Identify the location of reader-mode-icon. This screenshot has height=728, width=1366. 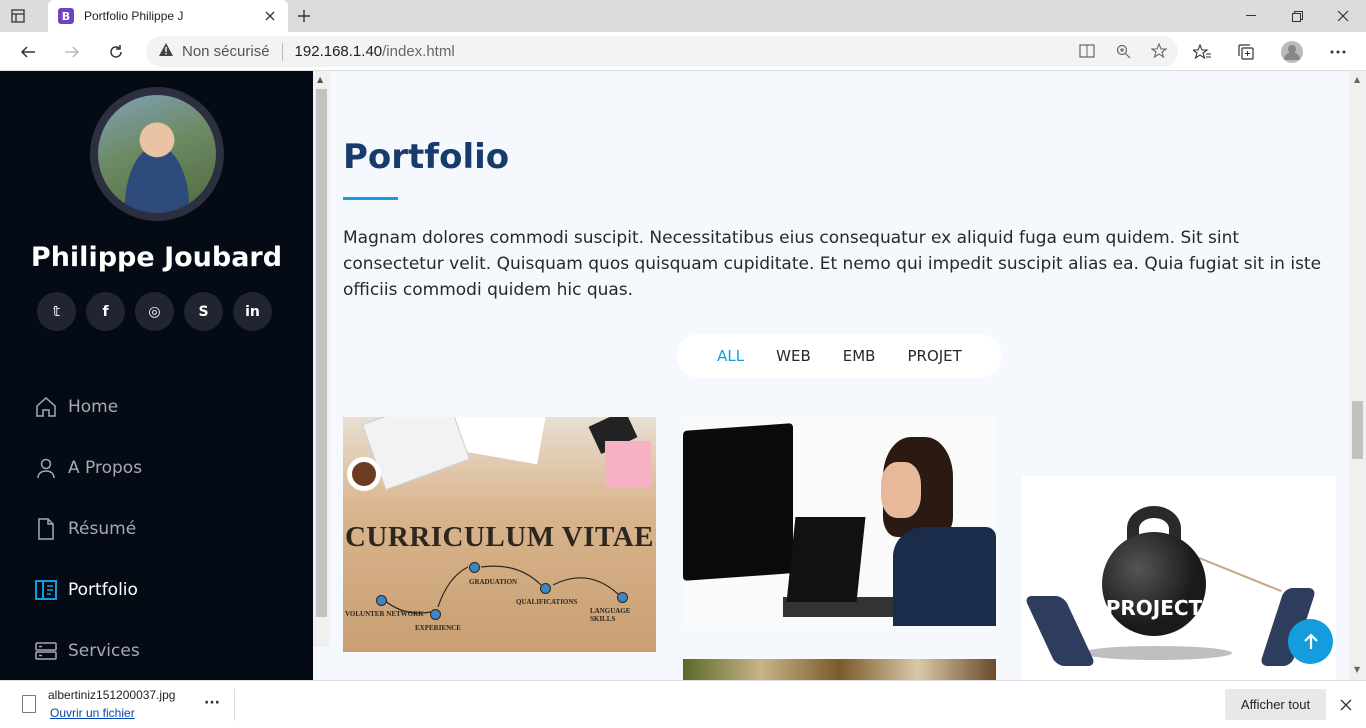
(1087, 51).